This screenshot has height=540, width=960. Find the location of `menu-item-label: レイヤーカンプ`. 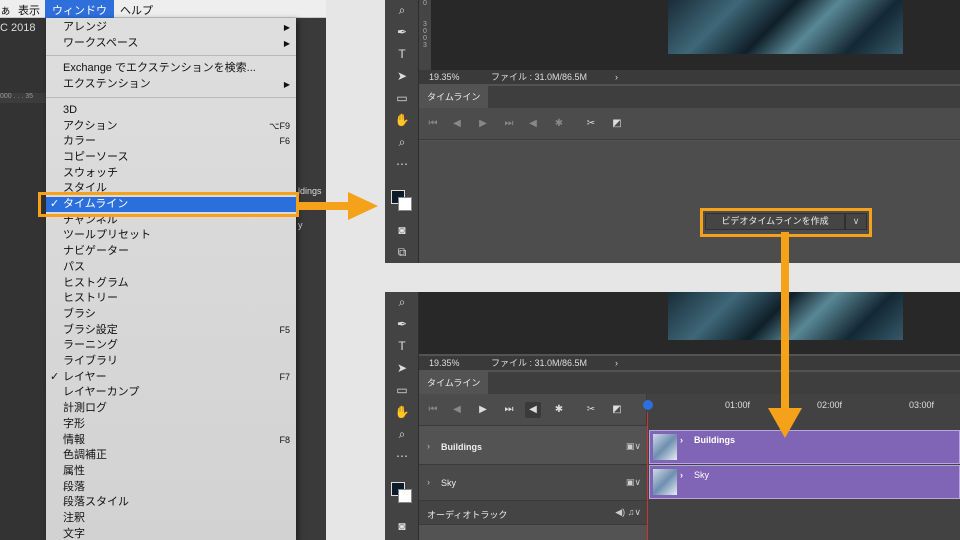

menu-item-label: レイヤーカンプ is located at coordinates (101, 392).